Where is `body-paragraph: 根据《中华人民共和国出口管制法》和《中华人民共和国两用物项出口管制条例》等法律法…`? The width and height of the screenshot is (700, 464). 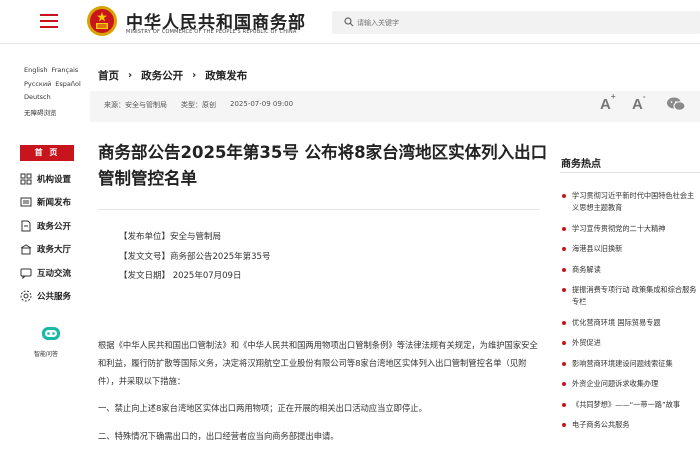 body-paragraph: 根据《中华人民共和国出口管制法》和《中华人民共和国两用物项出口管制条例》等法律法… is located at coordinates (318, 363).